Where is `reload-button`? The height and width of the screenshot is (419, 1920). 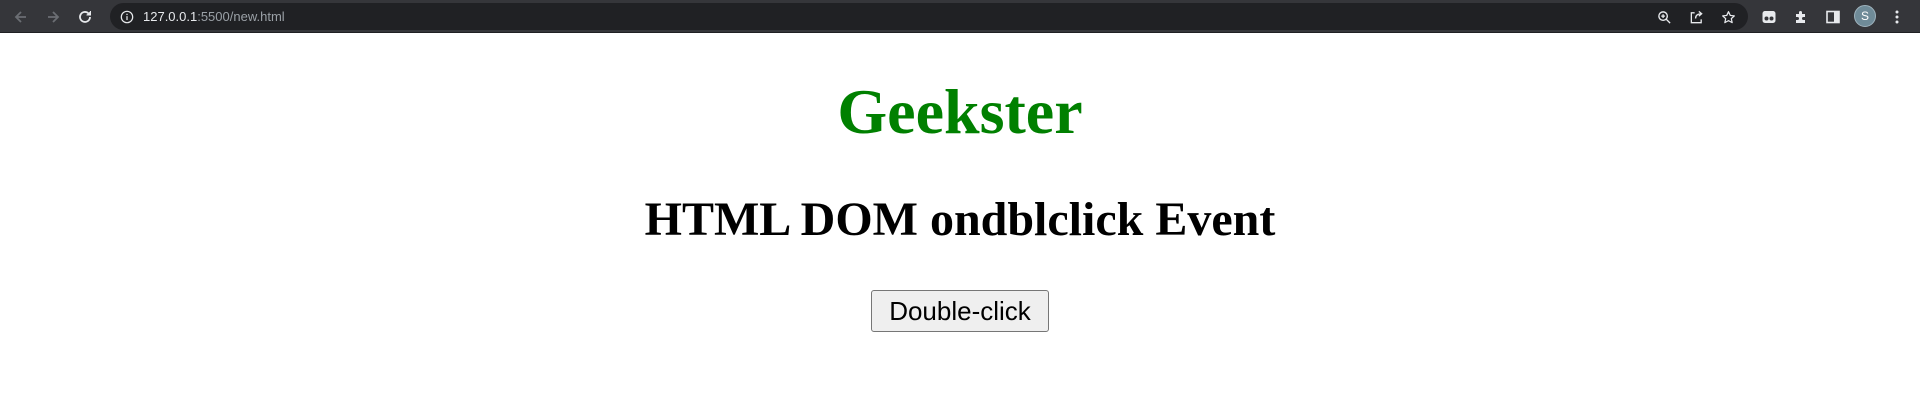 reload-button is located at coordinates (85, 17).